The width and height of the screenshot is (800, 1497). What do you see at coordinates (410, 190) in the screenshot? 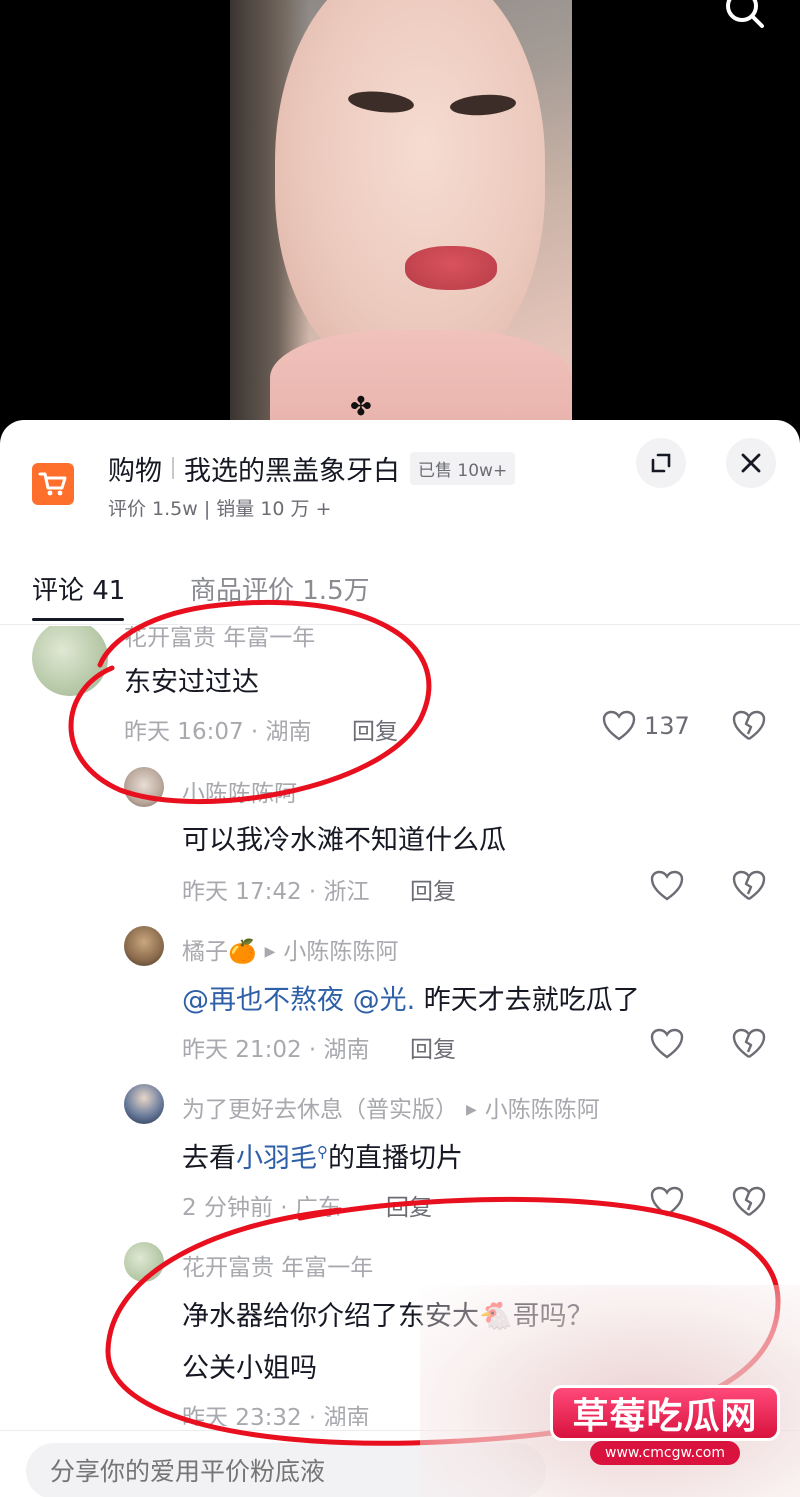
I see `video-face` at bounding box center [410, 190].